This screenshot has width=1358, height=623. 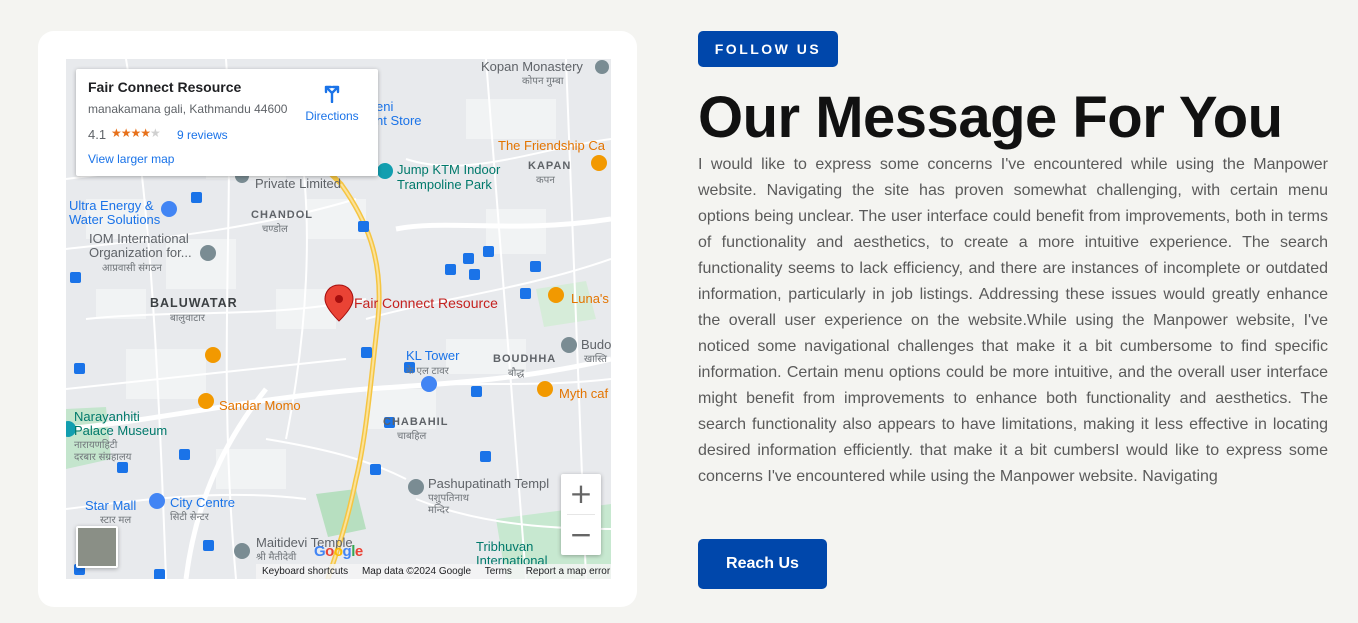 I want to click on map-label-store2: nt Store, so click(x=399, y=120).